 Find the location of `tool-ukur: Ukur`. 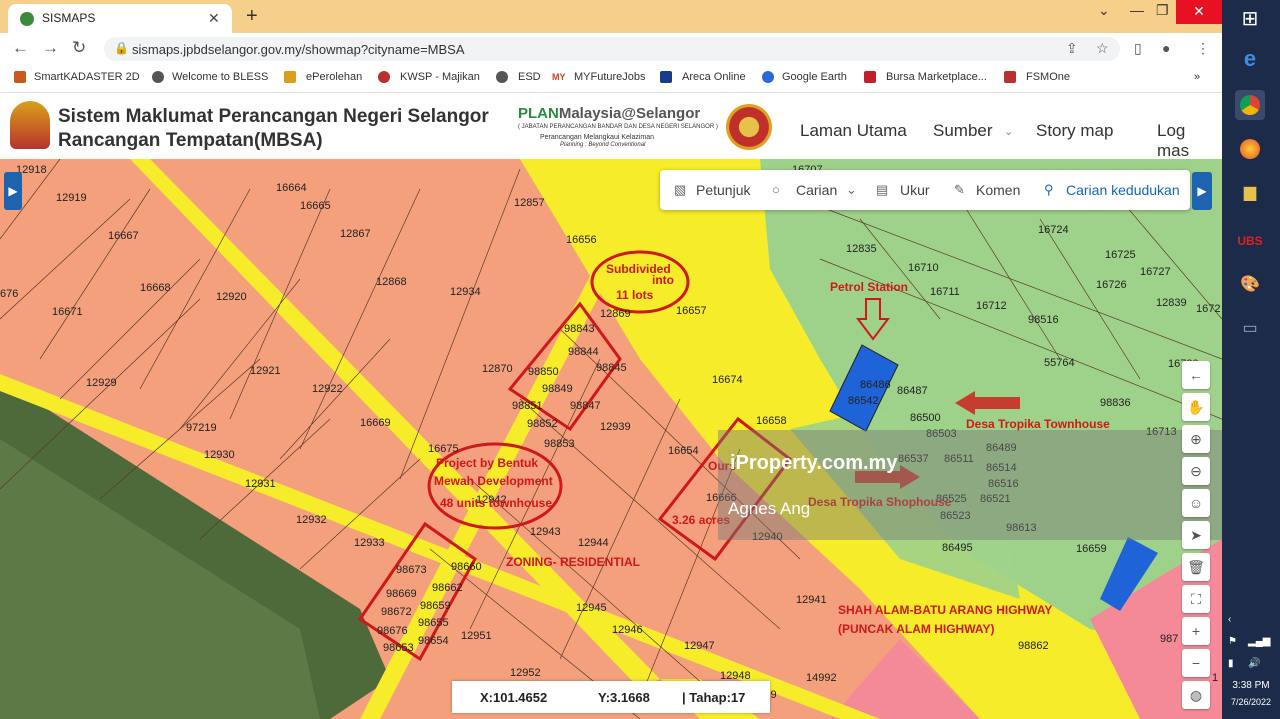

tool-ukur: Ukur is located at coordinates (915, 190).